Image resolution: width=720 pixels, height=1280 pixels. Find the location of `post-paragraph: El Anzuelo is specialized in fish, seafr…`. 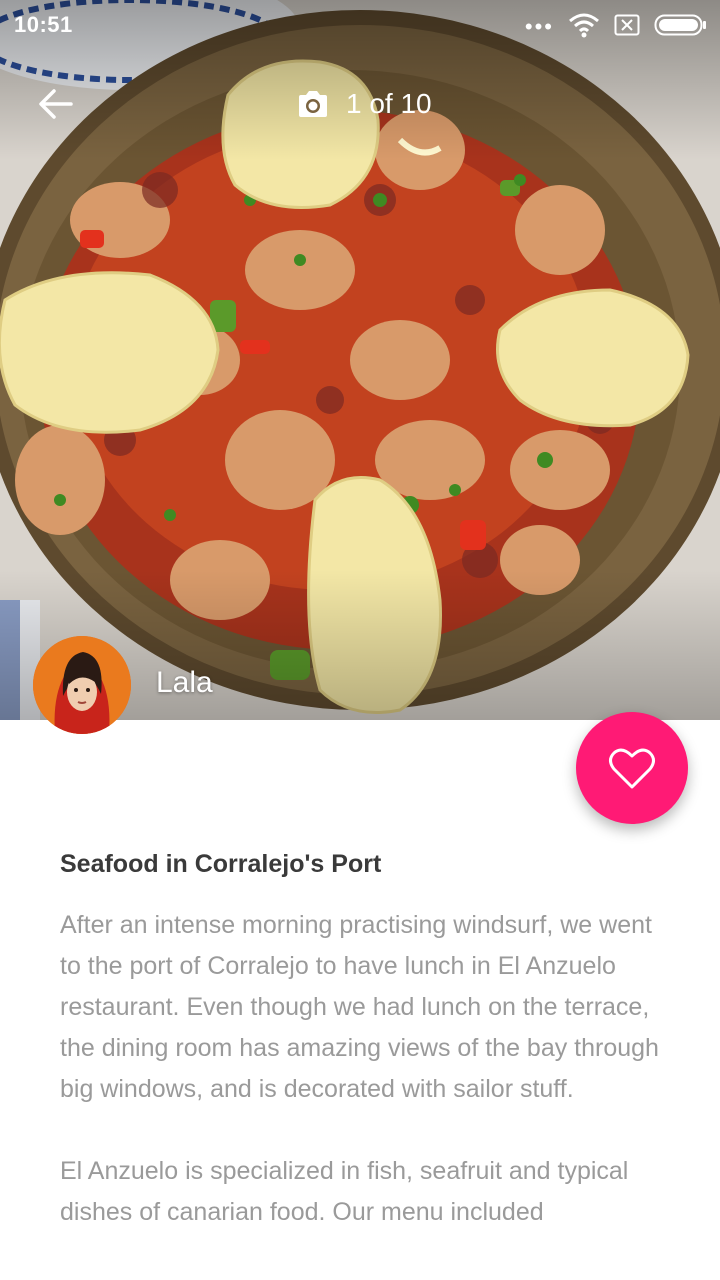

post-paragraph: El Anzuelo is specialized in fish, seafr… is located at coordinates (344, 1191).